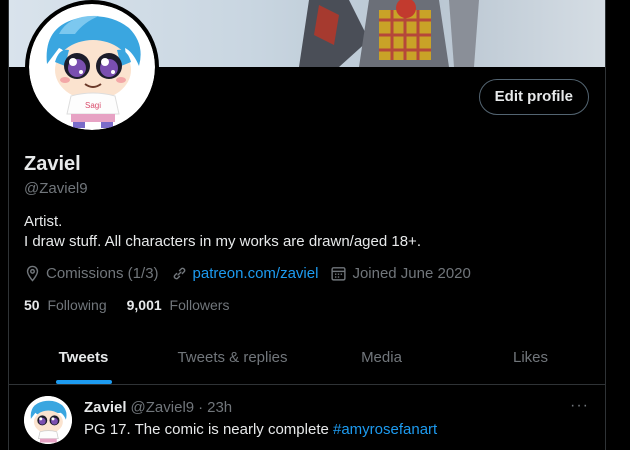  I want to click on tweet-avatar, so click(48, 420).